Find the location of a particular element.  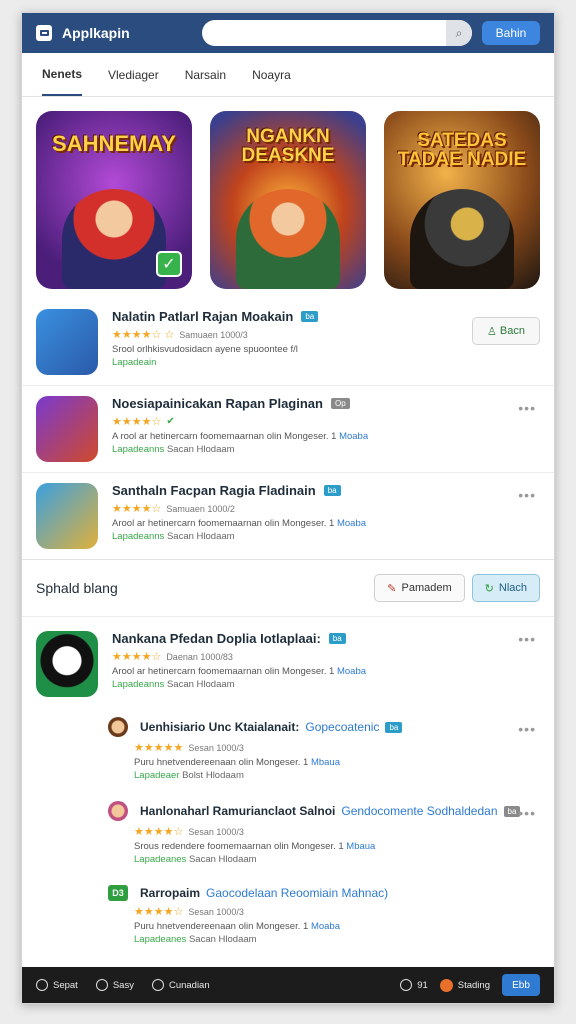

done-button: Ebb is located at coordinates (521, 985).